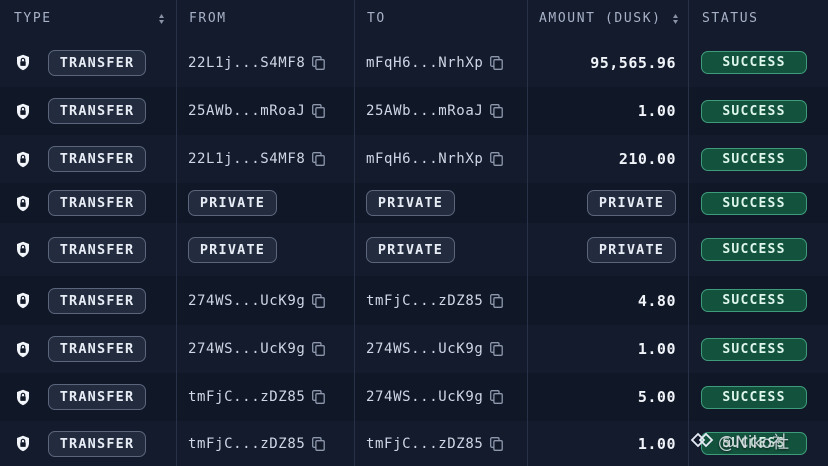 The height and width of the screenshot is (466, 828). I want to click on column-header-status: STATUS, so click(730, 19).